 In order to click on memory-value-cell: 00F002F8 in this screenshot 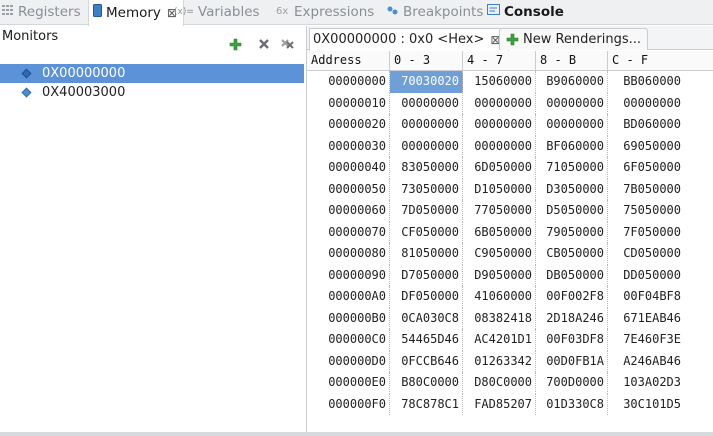, I will do `click(572, 297)`.